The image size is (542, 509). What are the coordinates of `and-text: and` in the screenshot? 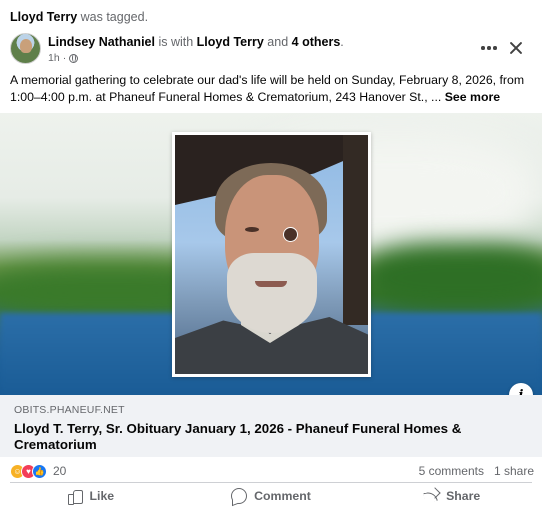 It's located at (277, 42).